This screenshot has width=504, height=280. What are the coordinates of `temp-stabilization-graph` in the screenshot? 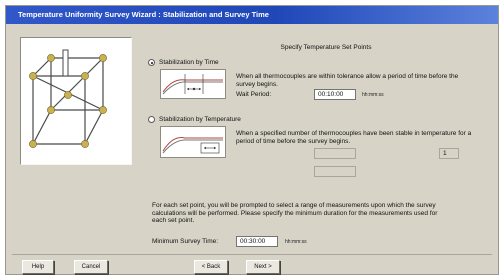 It's located at (193, 142).